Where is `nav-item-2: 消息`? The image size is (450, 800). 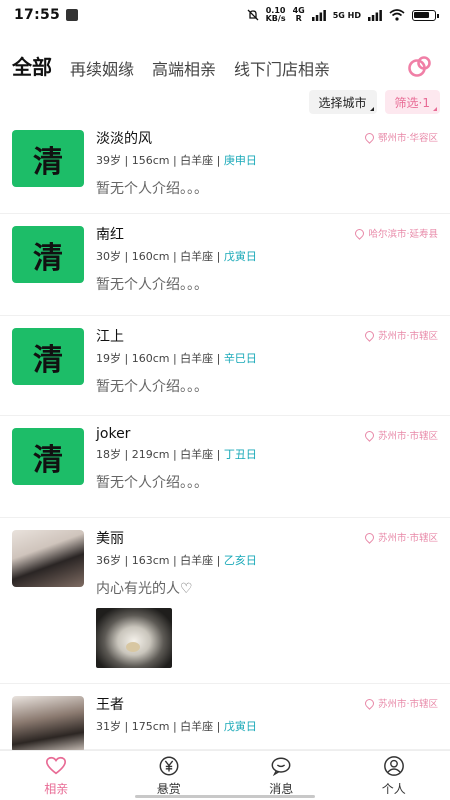 nav-item-2: 消息 is located at coordinates (281, 775).